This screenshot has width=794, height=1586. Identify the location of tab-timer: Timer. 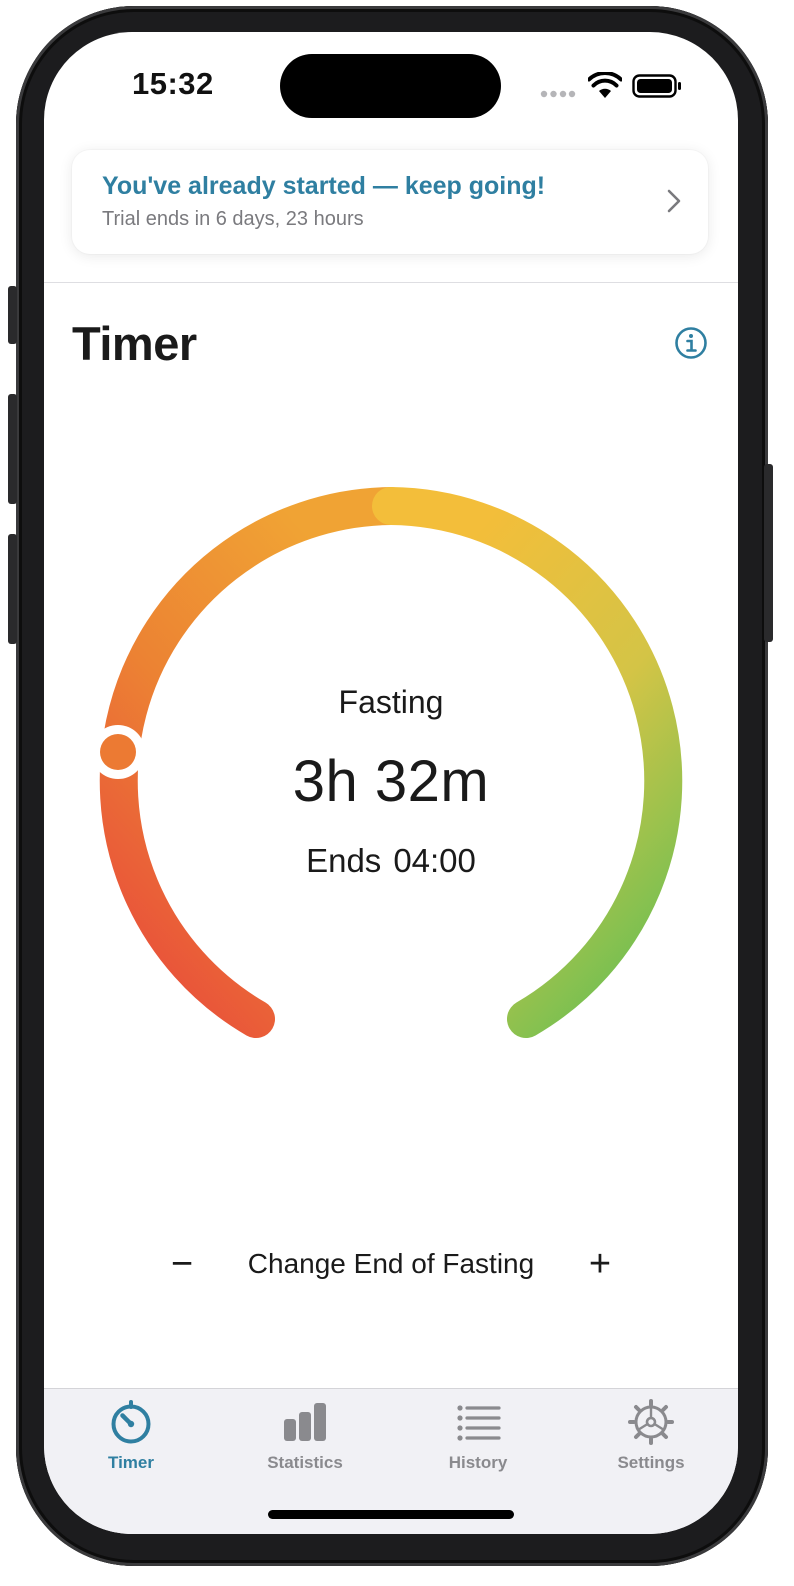
(131, 1444).